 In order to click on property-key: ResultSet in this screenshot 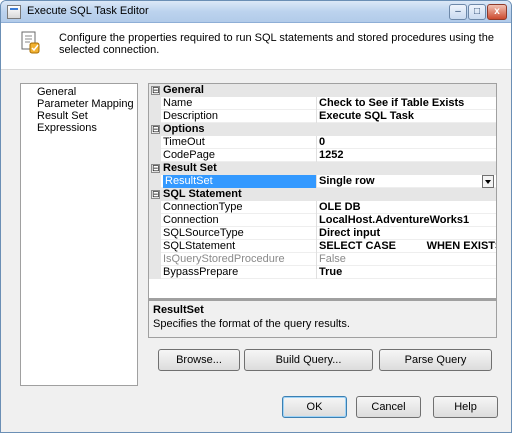, I will do `click(240, 181)`.